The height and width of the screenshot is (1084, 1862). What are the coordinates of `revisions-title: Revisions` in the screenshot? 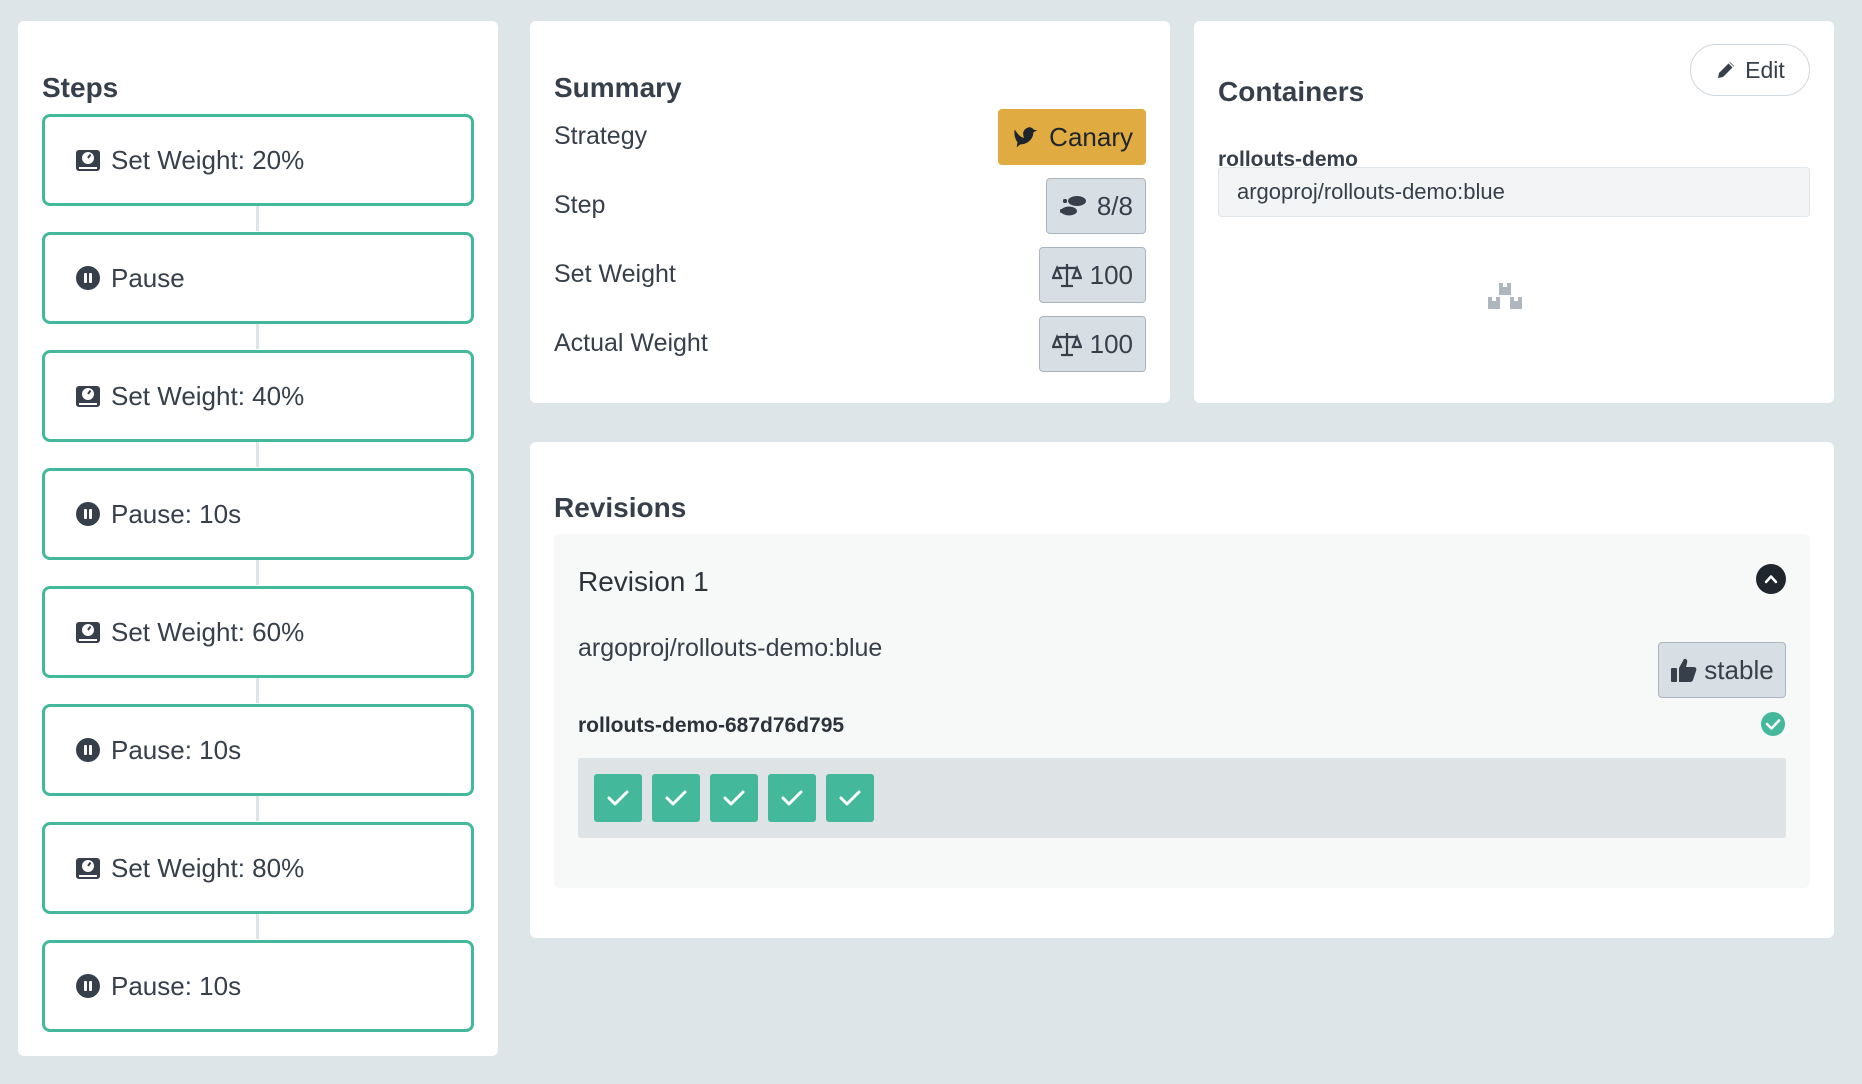 It's located at (620, 507).